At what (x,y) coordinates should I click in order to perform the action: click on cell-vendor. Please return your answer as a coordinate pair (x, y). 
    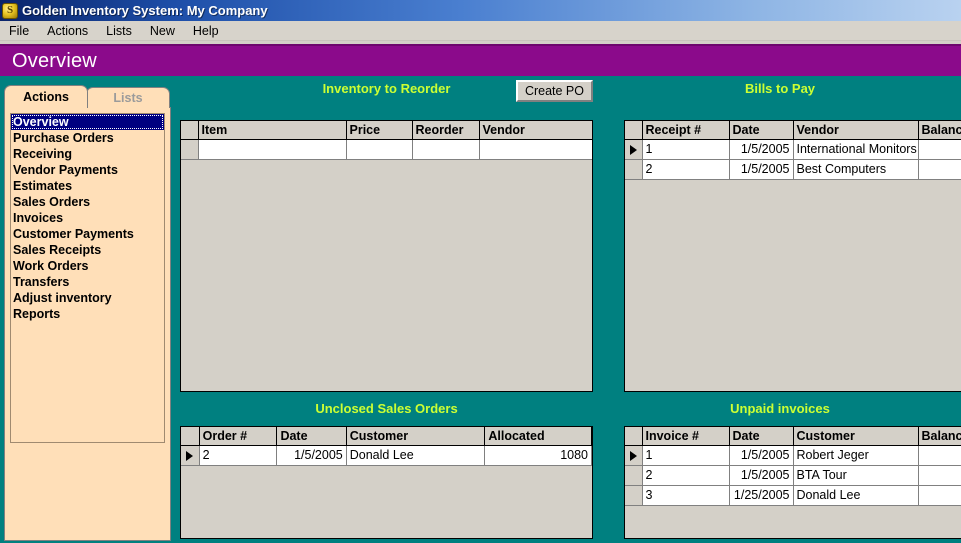
    Looking at the image, I should click on (535, 149).